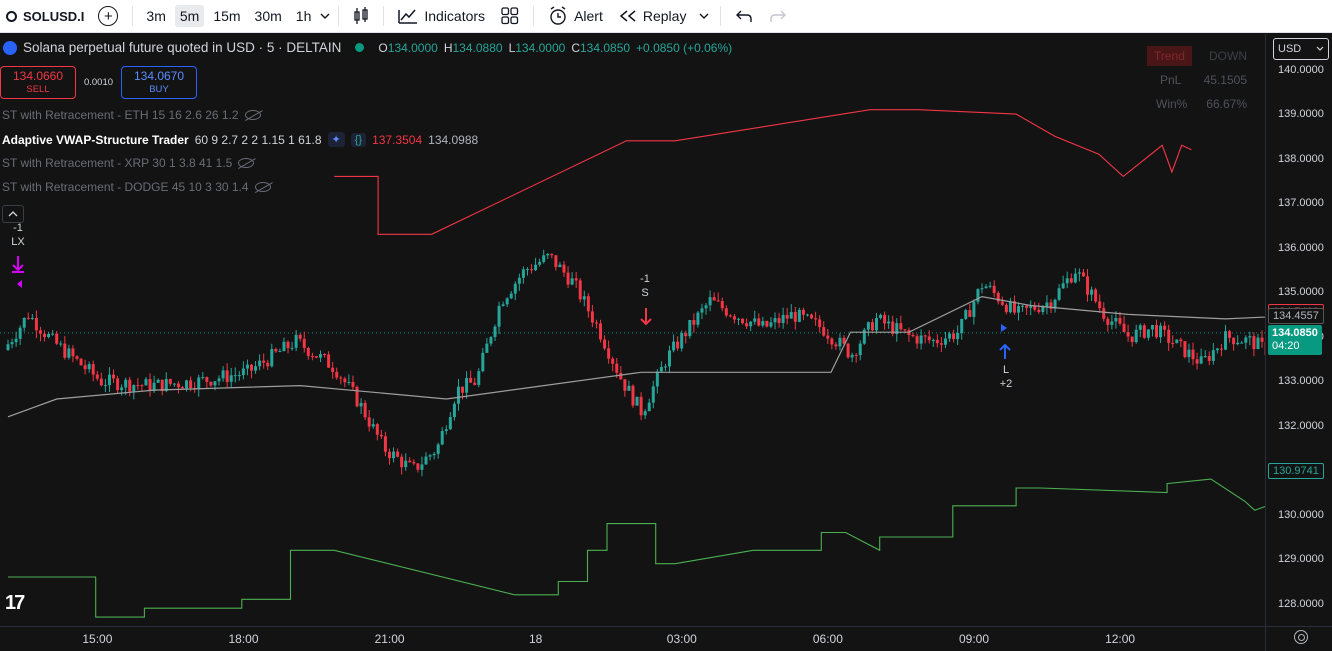 The image size is (1332, 651). I want to click on timeframe-3m: 3m, so click(155, 16).